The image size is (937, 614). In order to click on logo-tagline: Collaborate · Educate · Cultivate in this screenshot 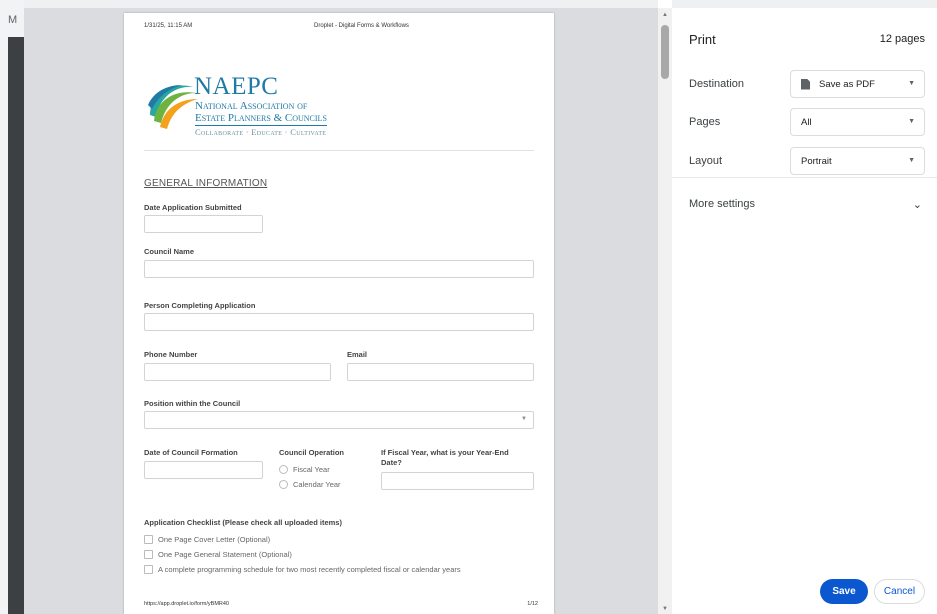, I will do `click(261, 132)`.